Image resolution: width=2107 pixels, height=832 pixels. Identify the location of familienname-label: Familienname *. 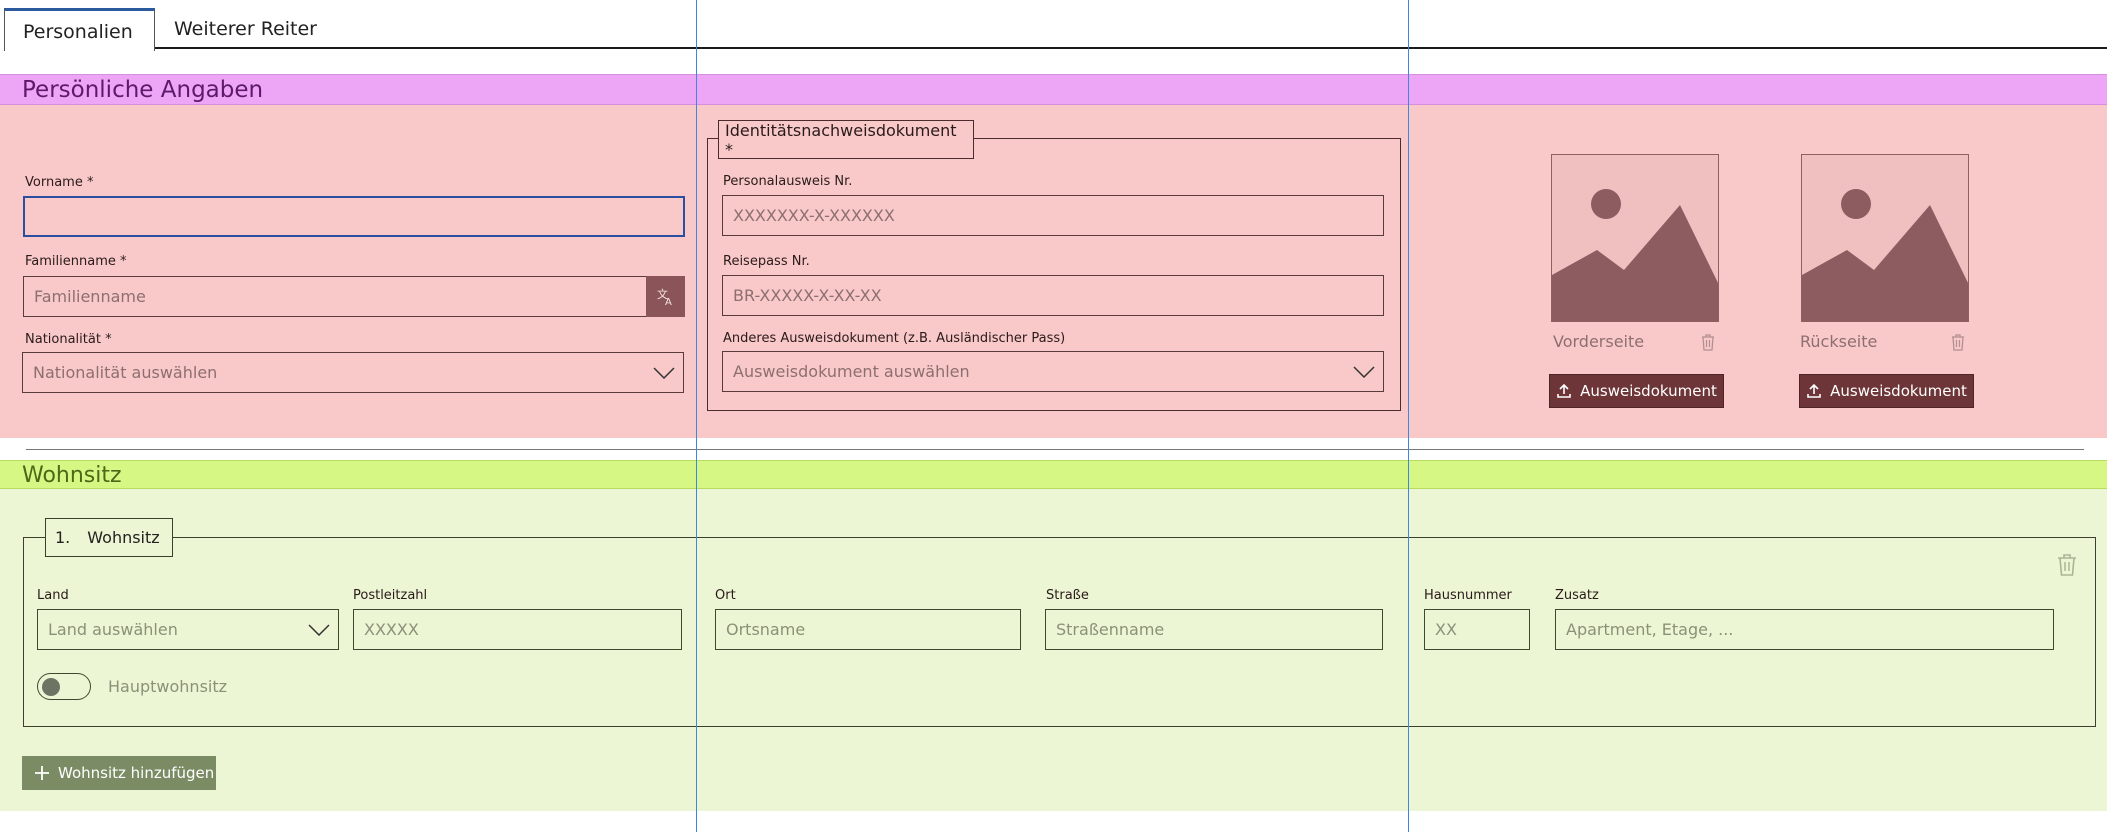
(76, 261).